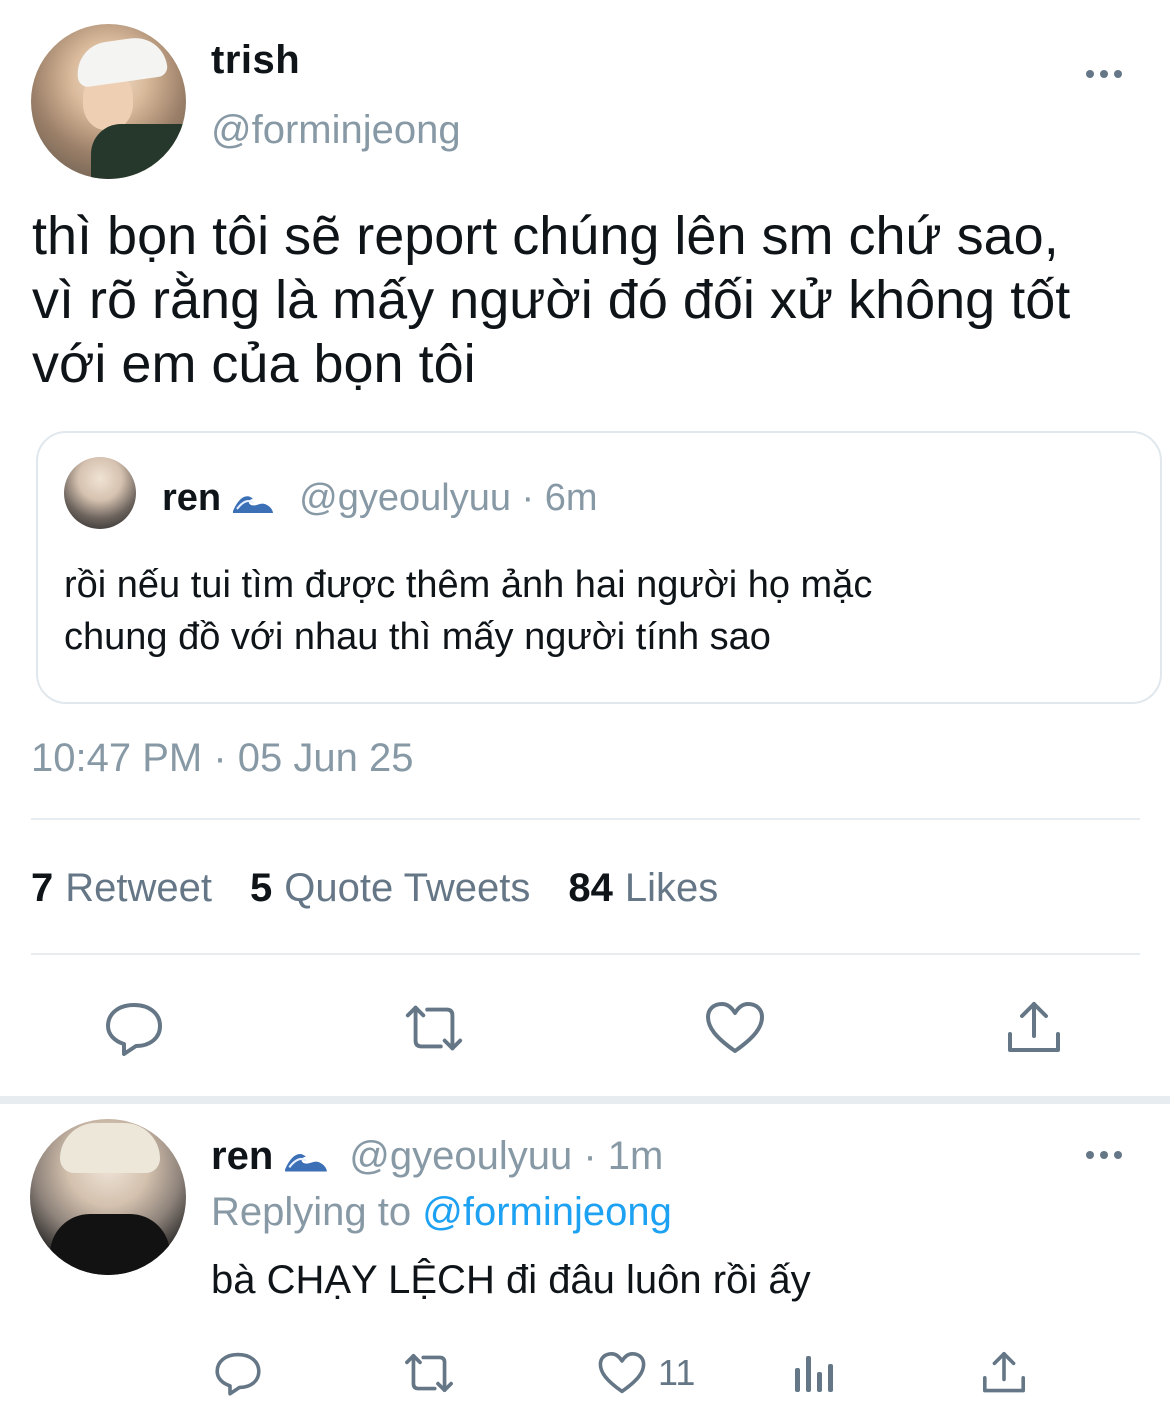 The height and width of the screenshot is (1422, 1170). I want to click on like-button: 11, so click(646, 1373).